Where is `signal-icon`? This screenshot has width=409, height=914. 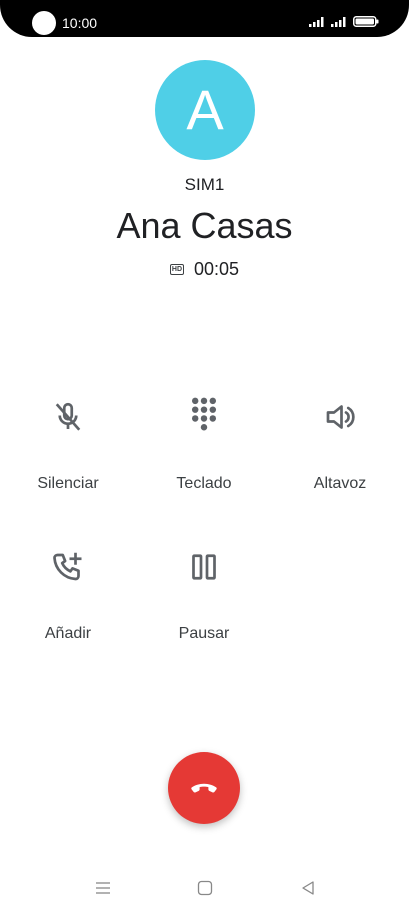
signal-icon is located at coordinates (316, 22).